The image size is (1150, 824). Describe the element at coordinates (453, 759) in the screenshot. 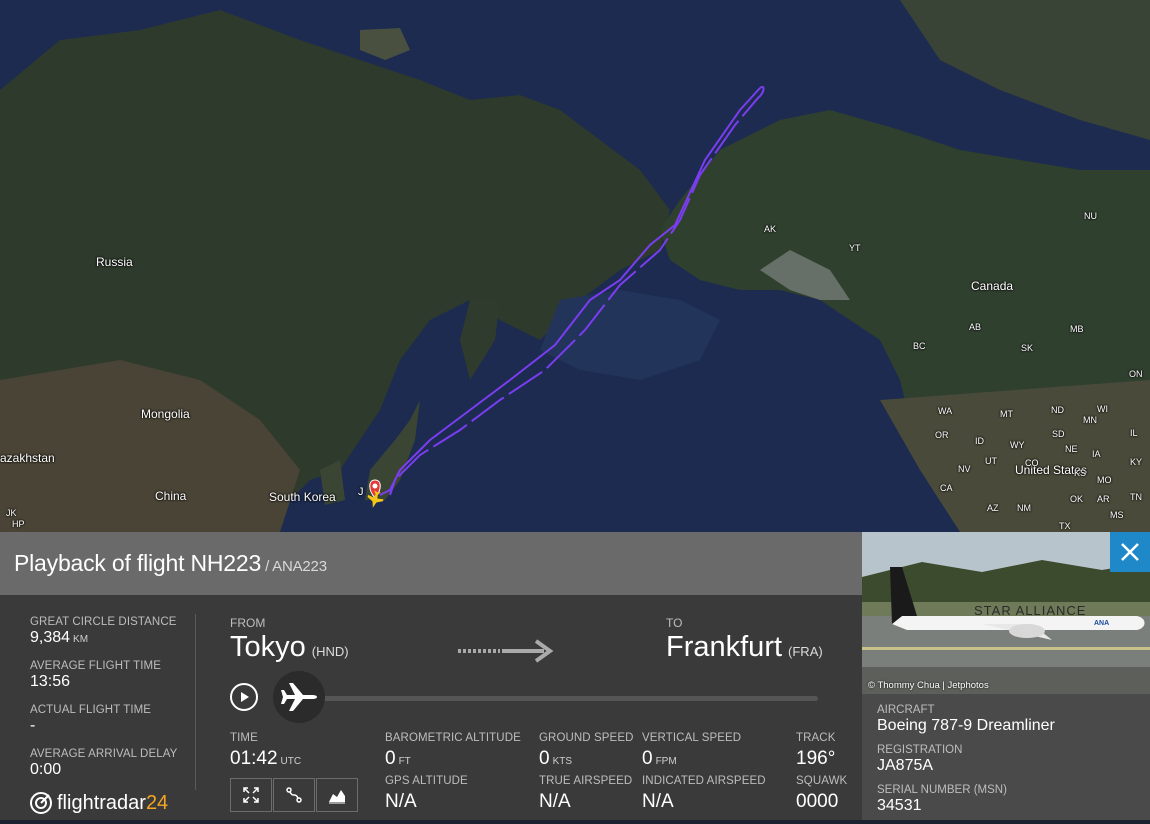

I see `baro-value-row: 0 FT` at that location.